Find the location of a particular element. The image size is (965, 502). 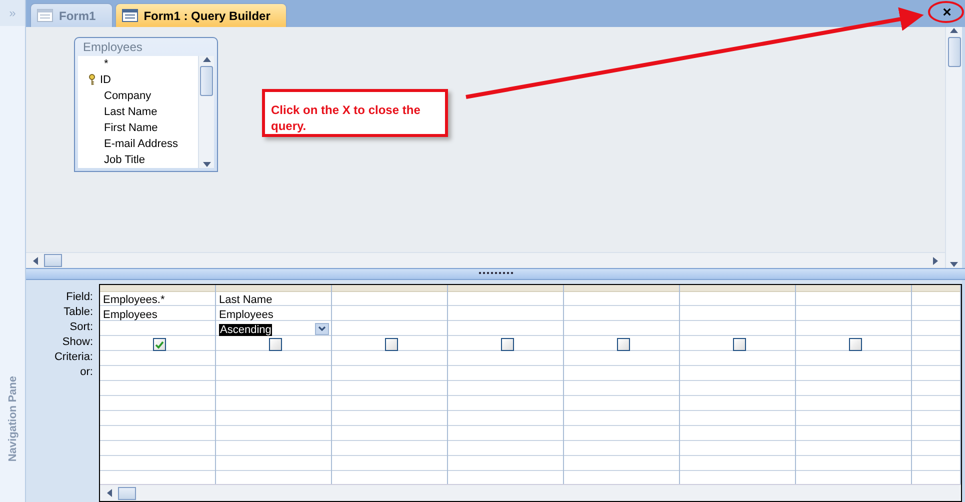

field-name: Job Title is located at coordinates (124, 160).